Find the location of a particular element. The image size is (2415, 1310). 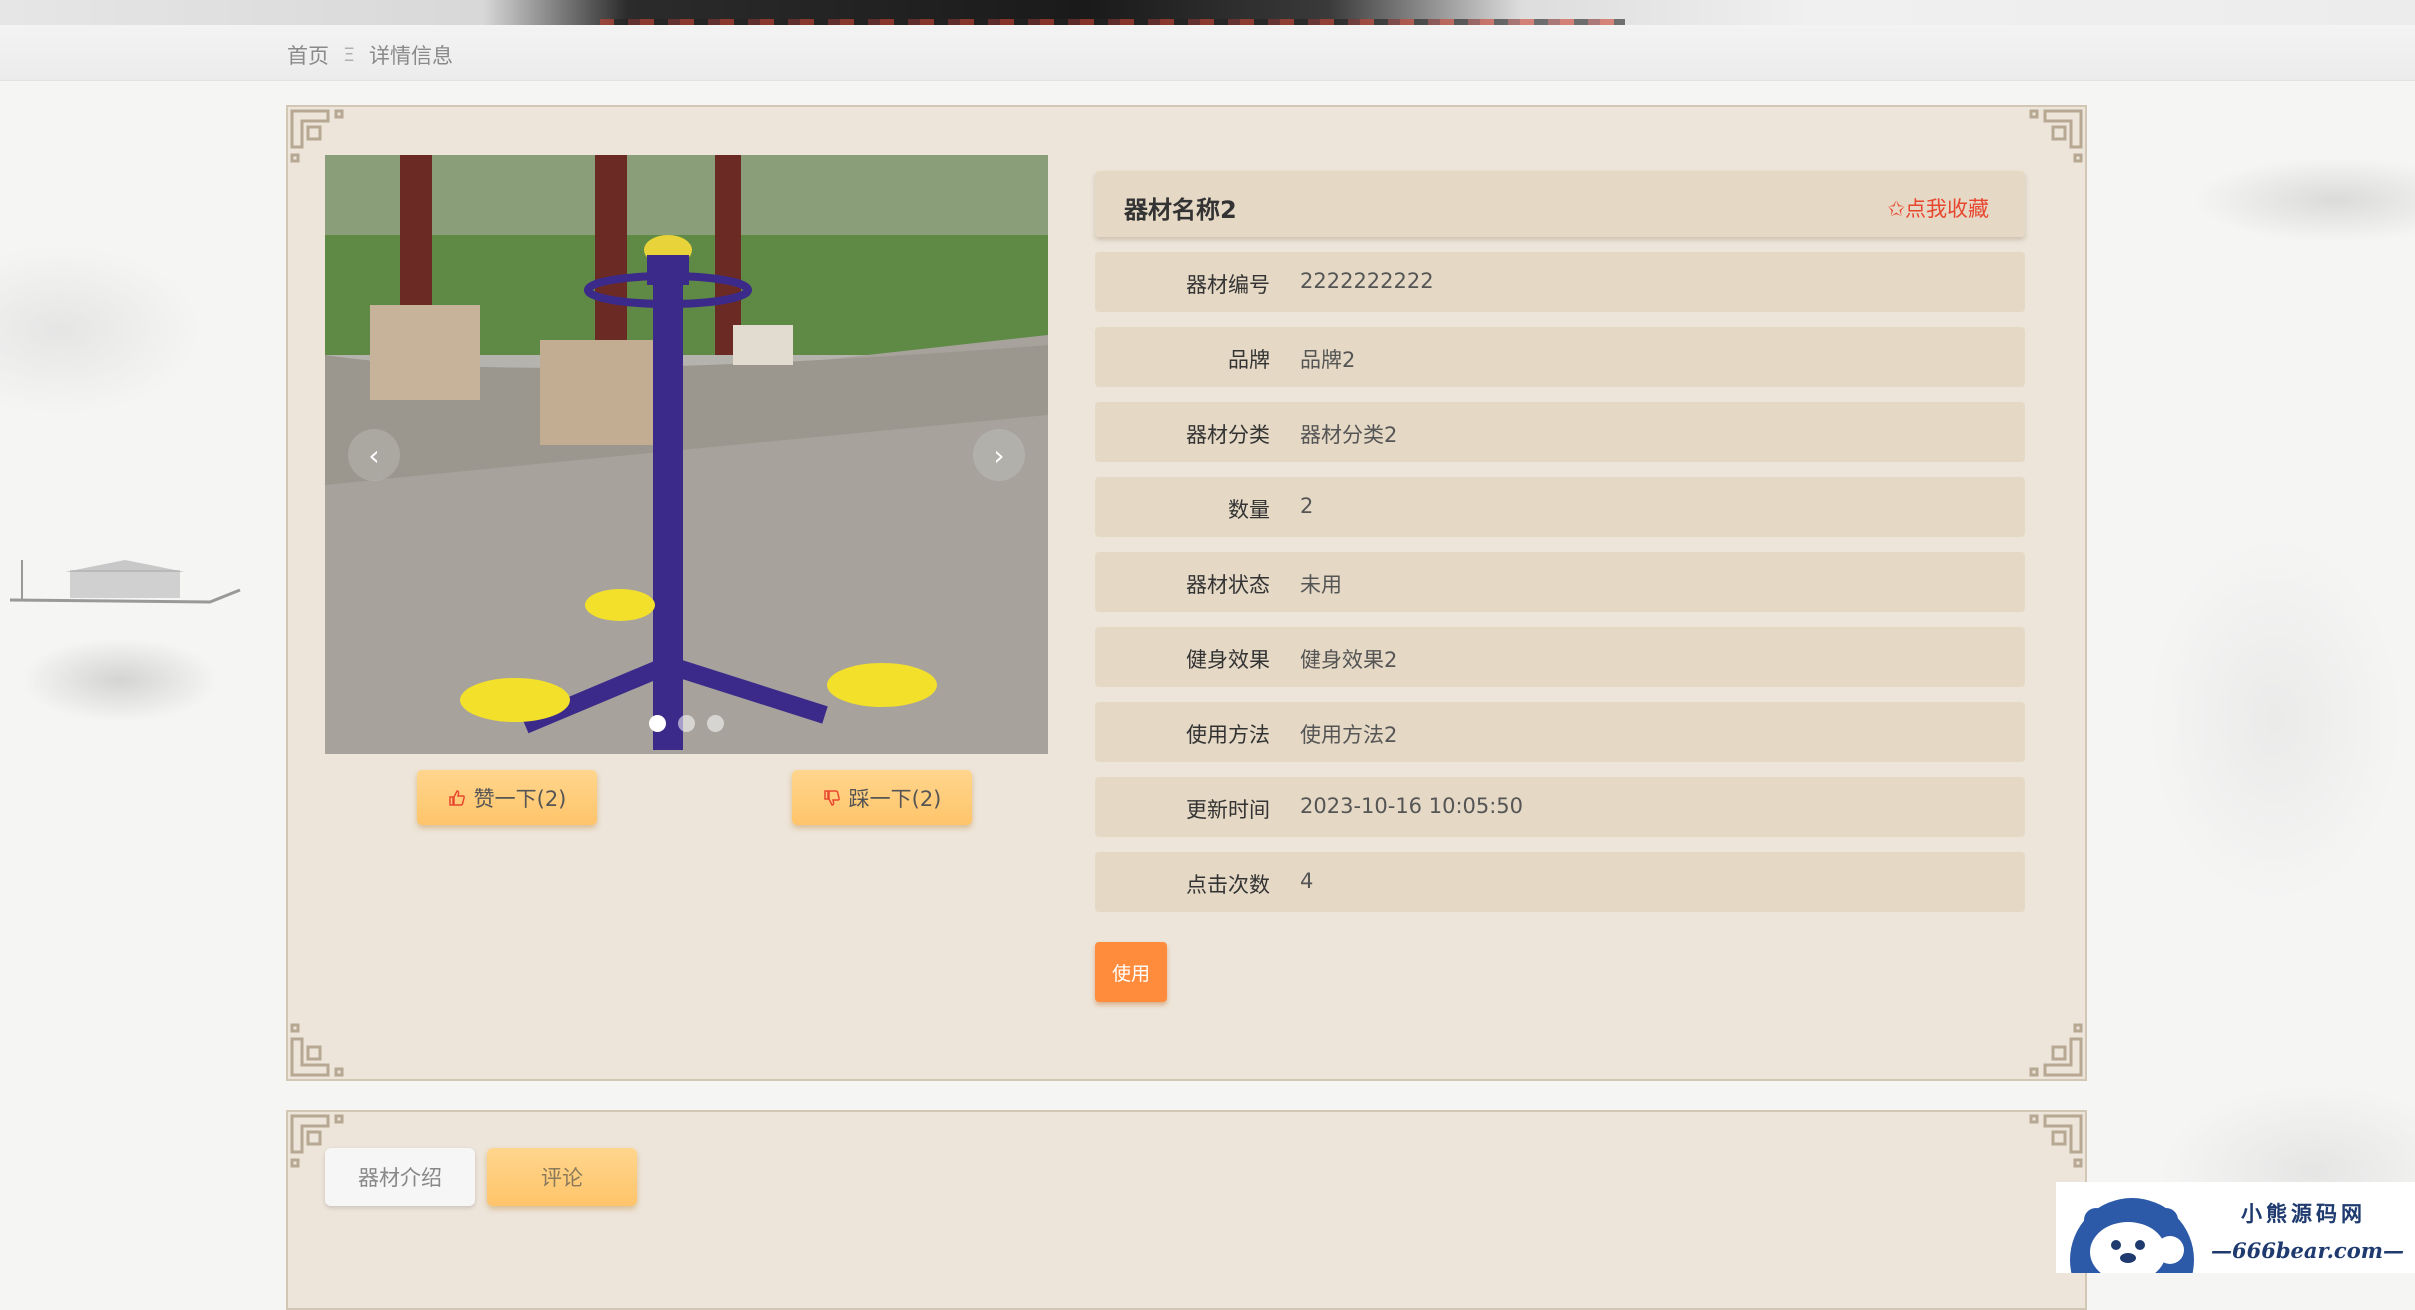

use-button: 使用 is located at coordinates (1131, 972).